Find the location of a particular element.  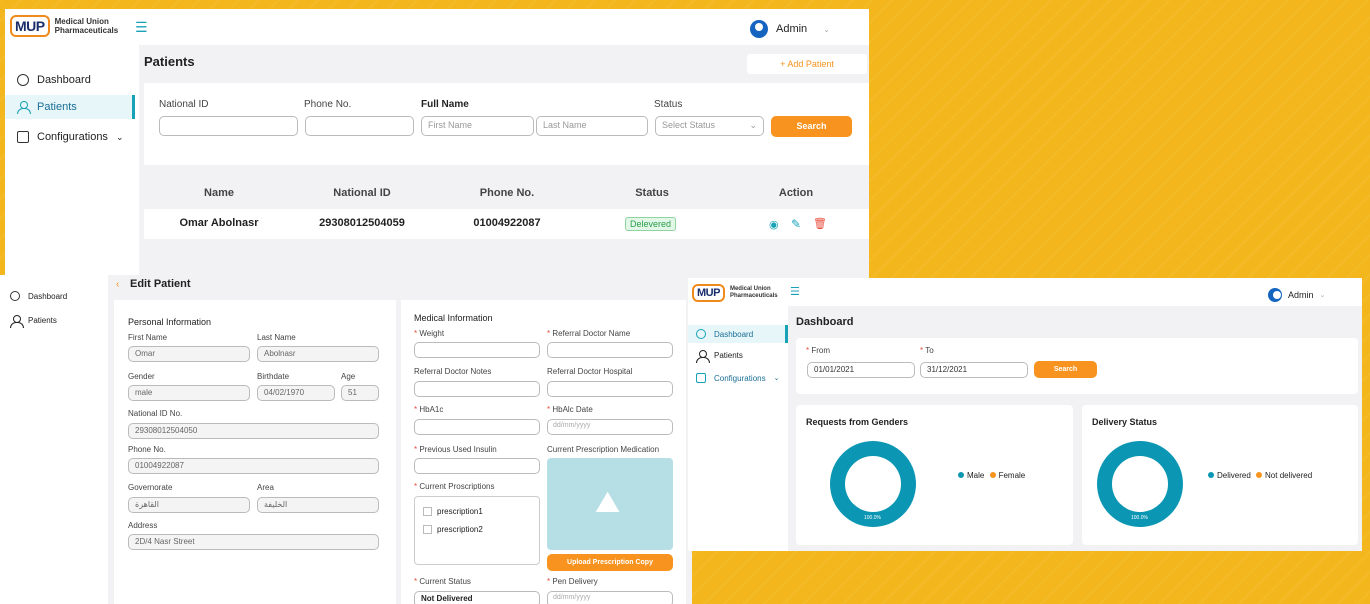

col-phone: Phone No. is located at coordinates (507, 193).